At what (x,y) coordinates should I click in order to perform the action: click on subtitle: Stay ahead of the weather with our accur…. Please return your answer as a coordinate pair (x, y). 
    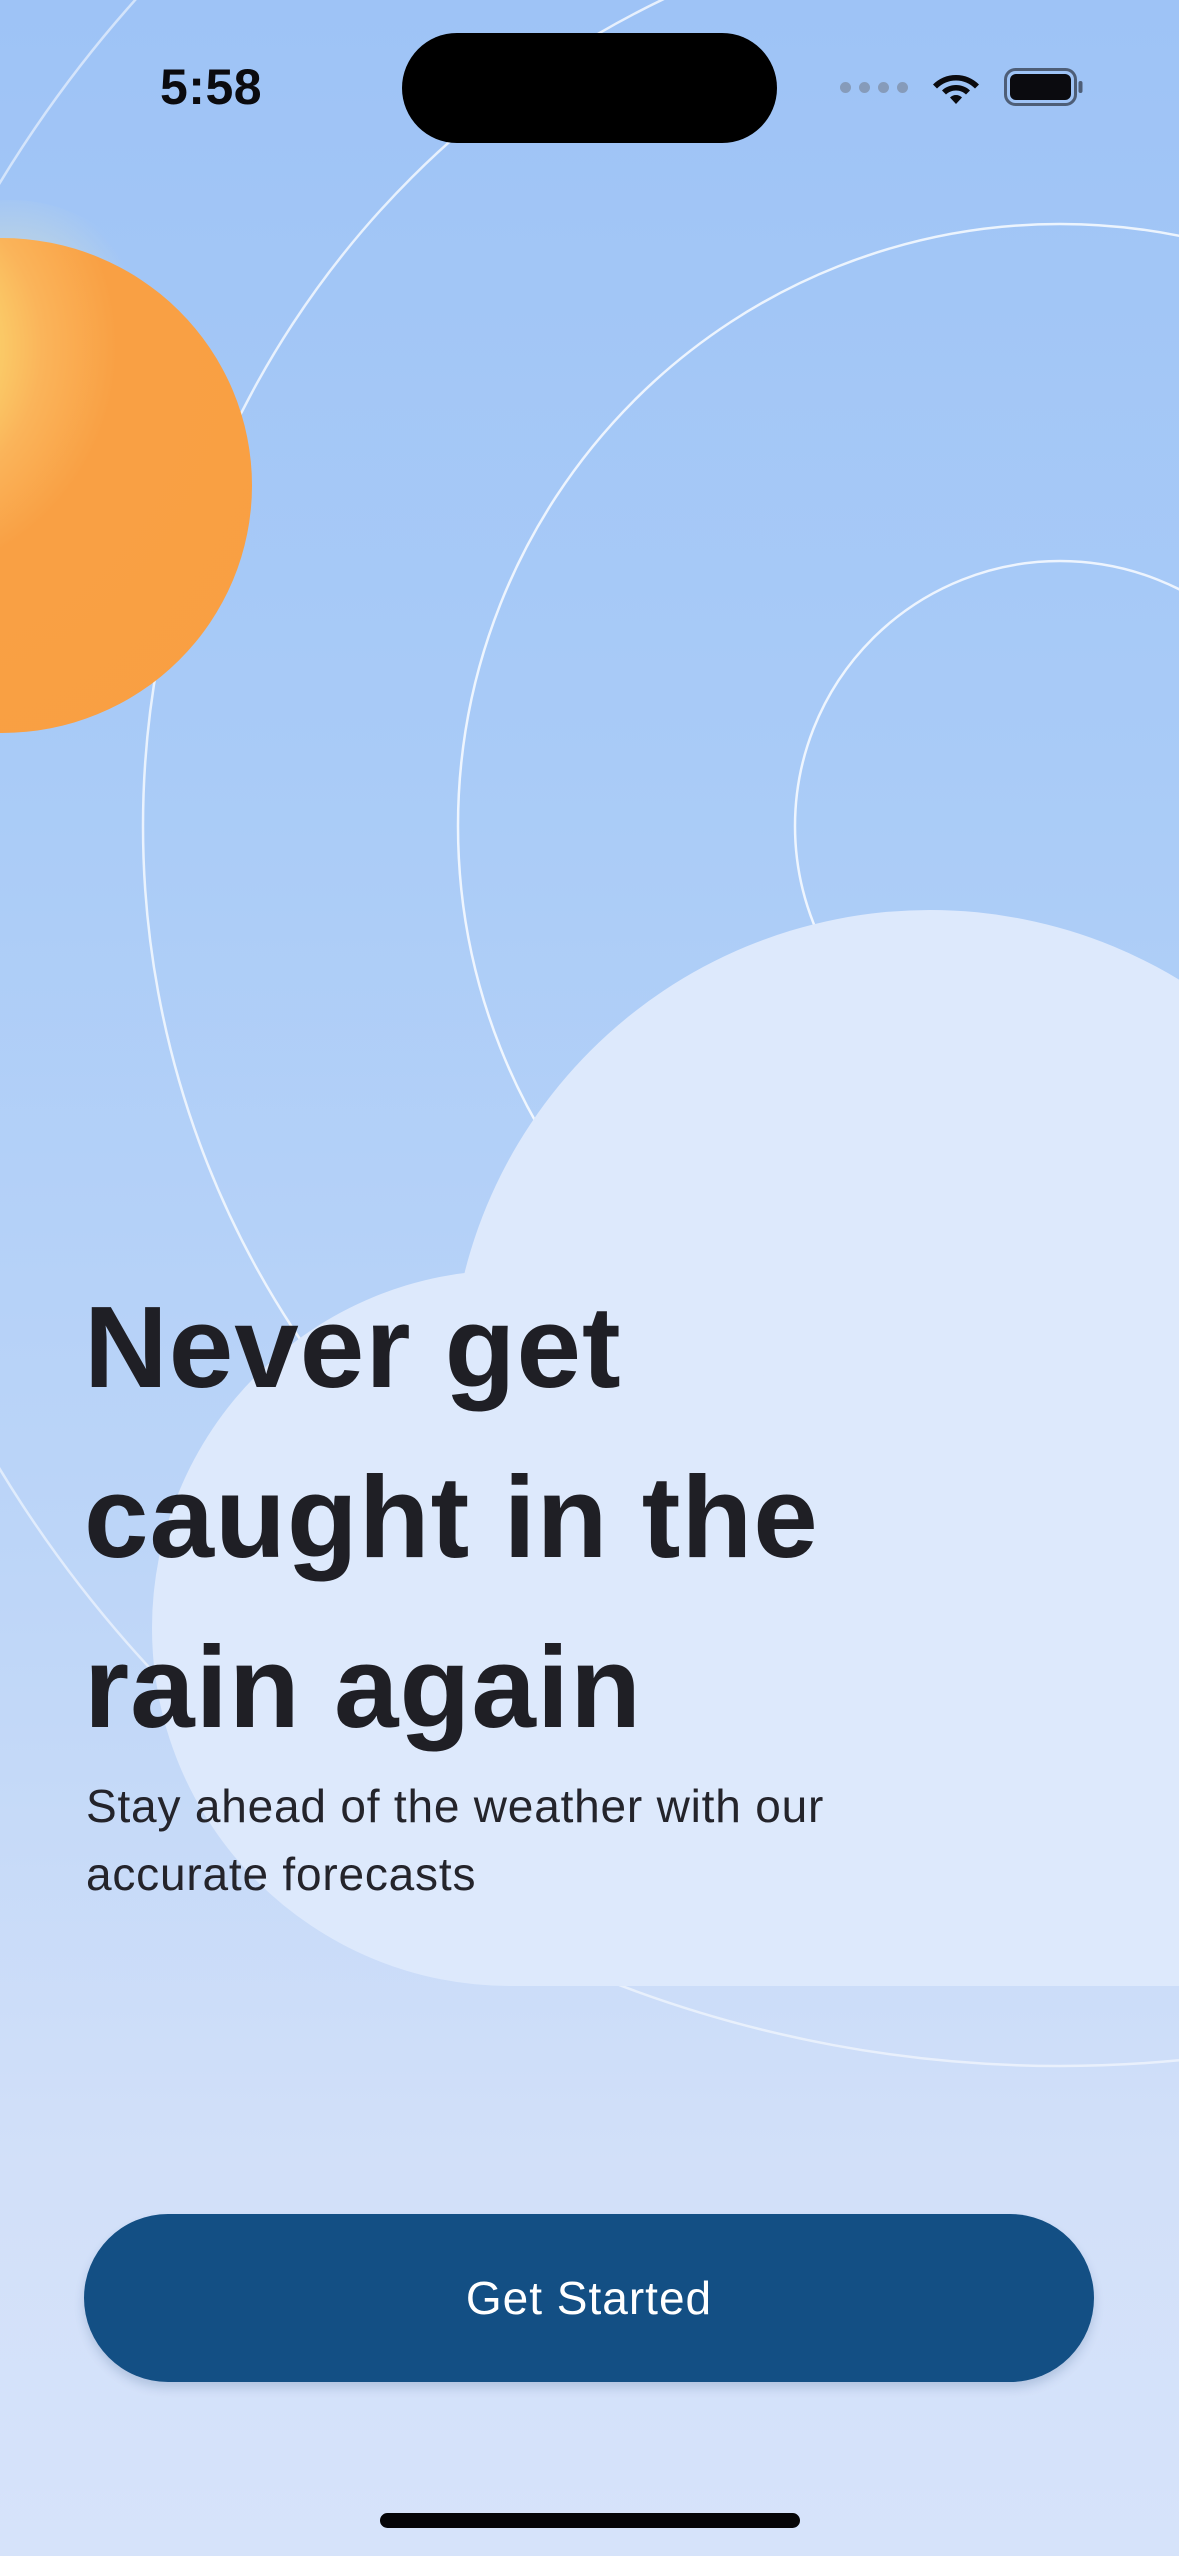
    Looking at the image, I should click on (536, 1840).